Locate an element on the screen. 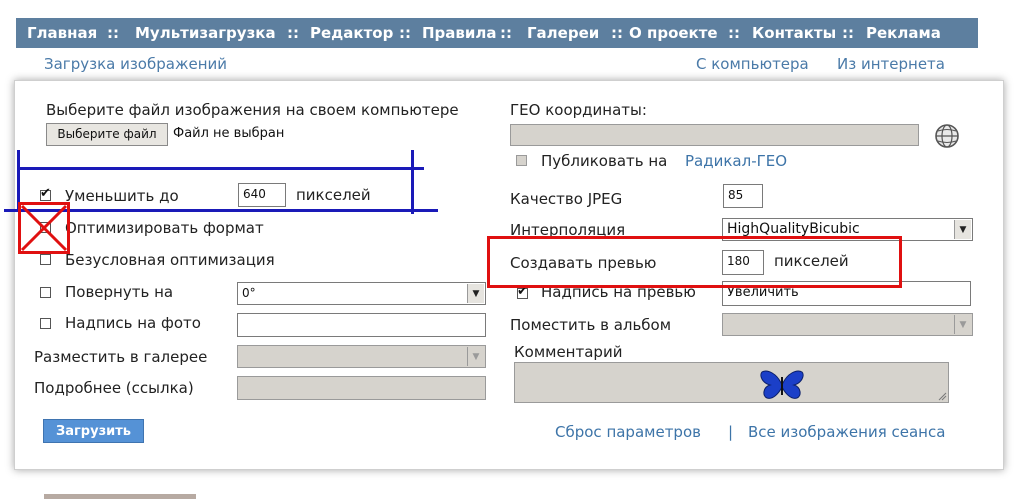 Image resolution: width=1024 pixels, height=499 pixels. globe-icon is located at coordinates (947, 136).